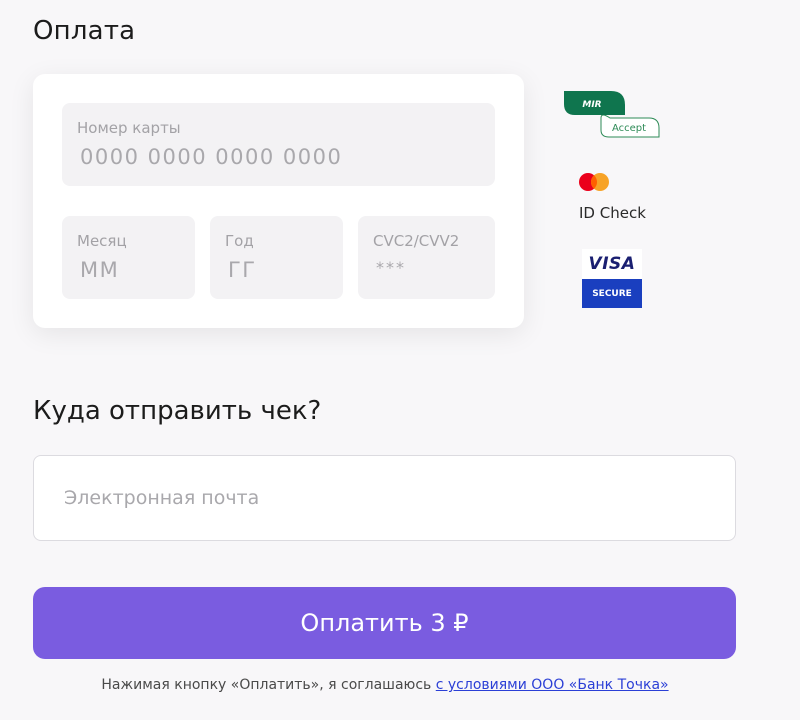  I want to click on year-field: Год ГГ, so click(276, 257).